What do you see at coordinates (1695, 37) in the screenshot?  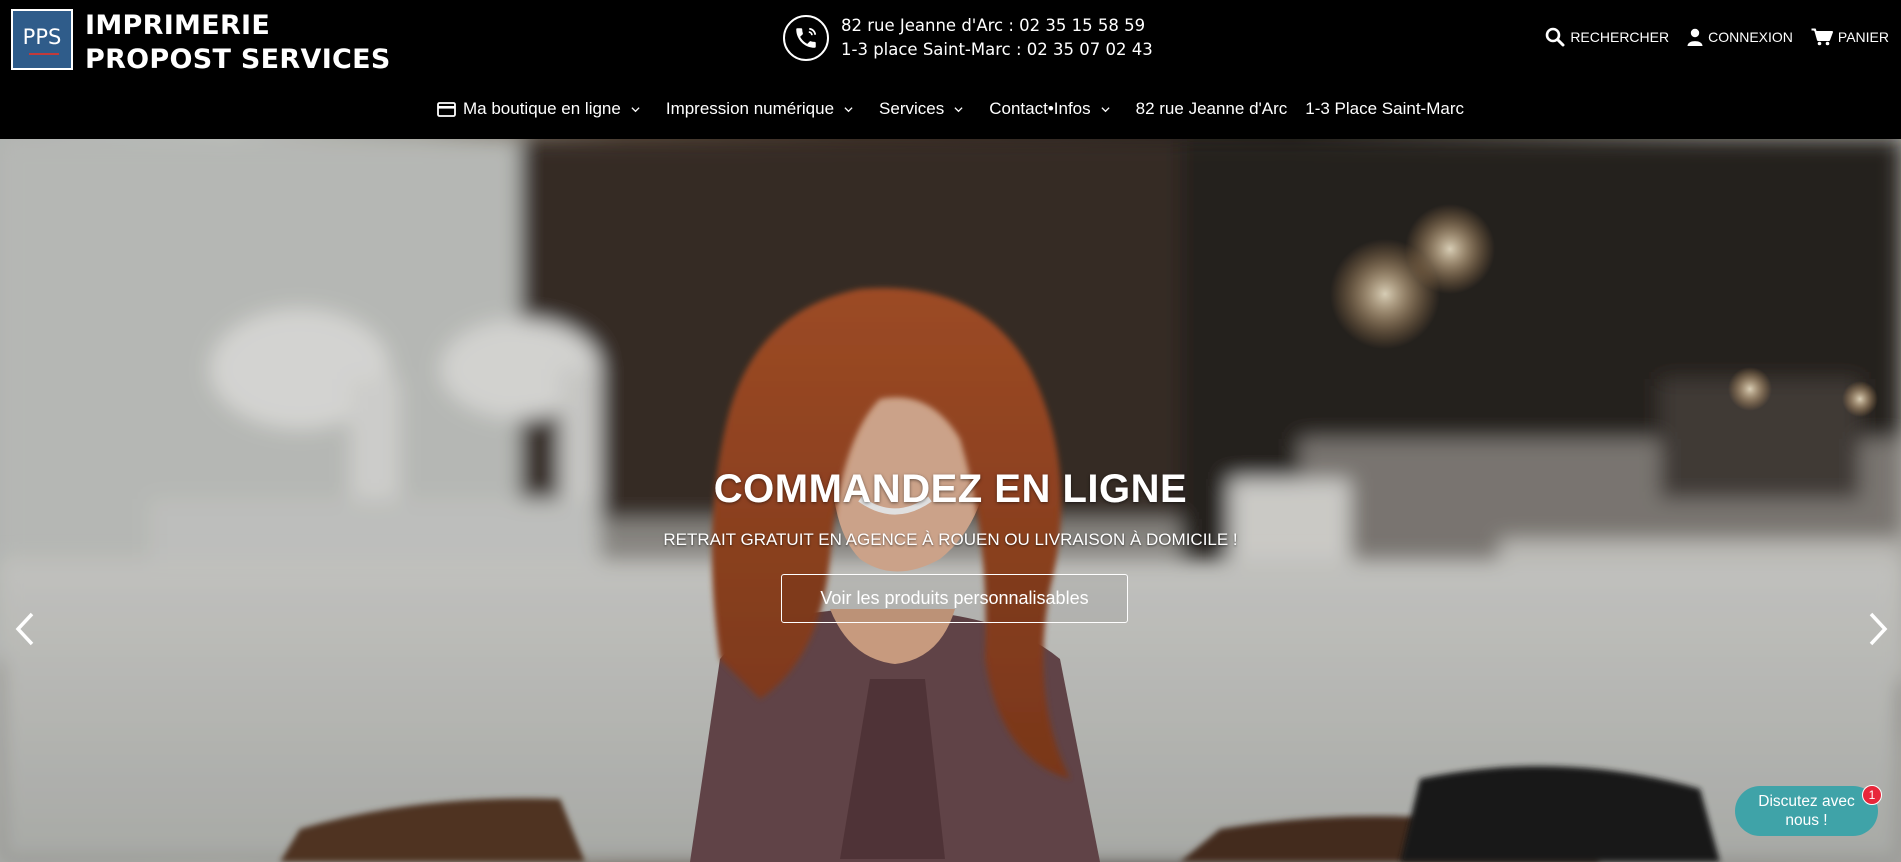 I see `user-icon` at bounding box center [1695, 37].